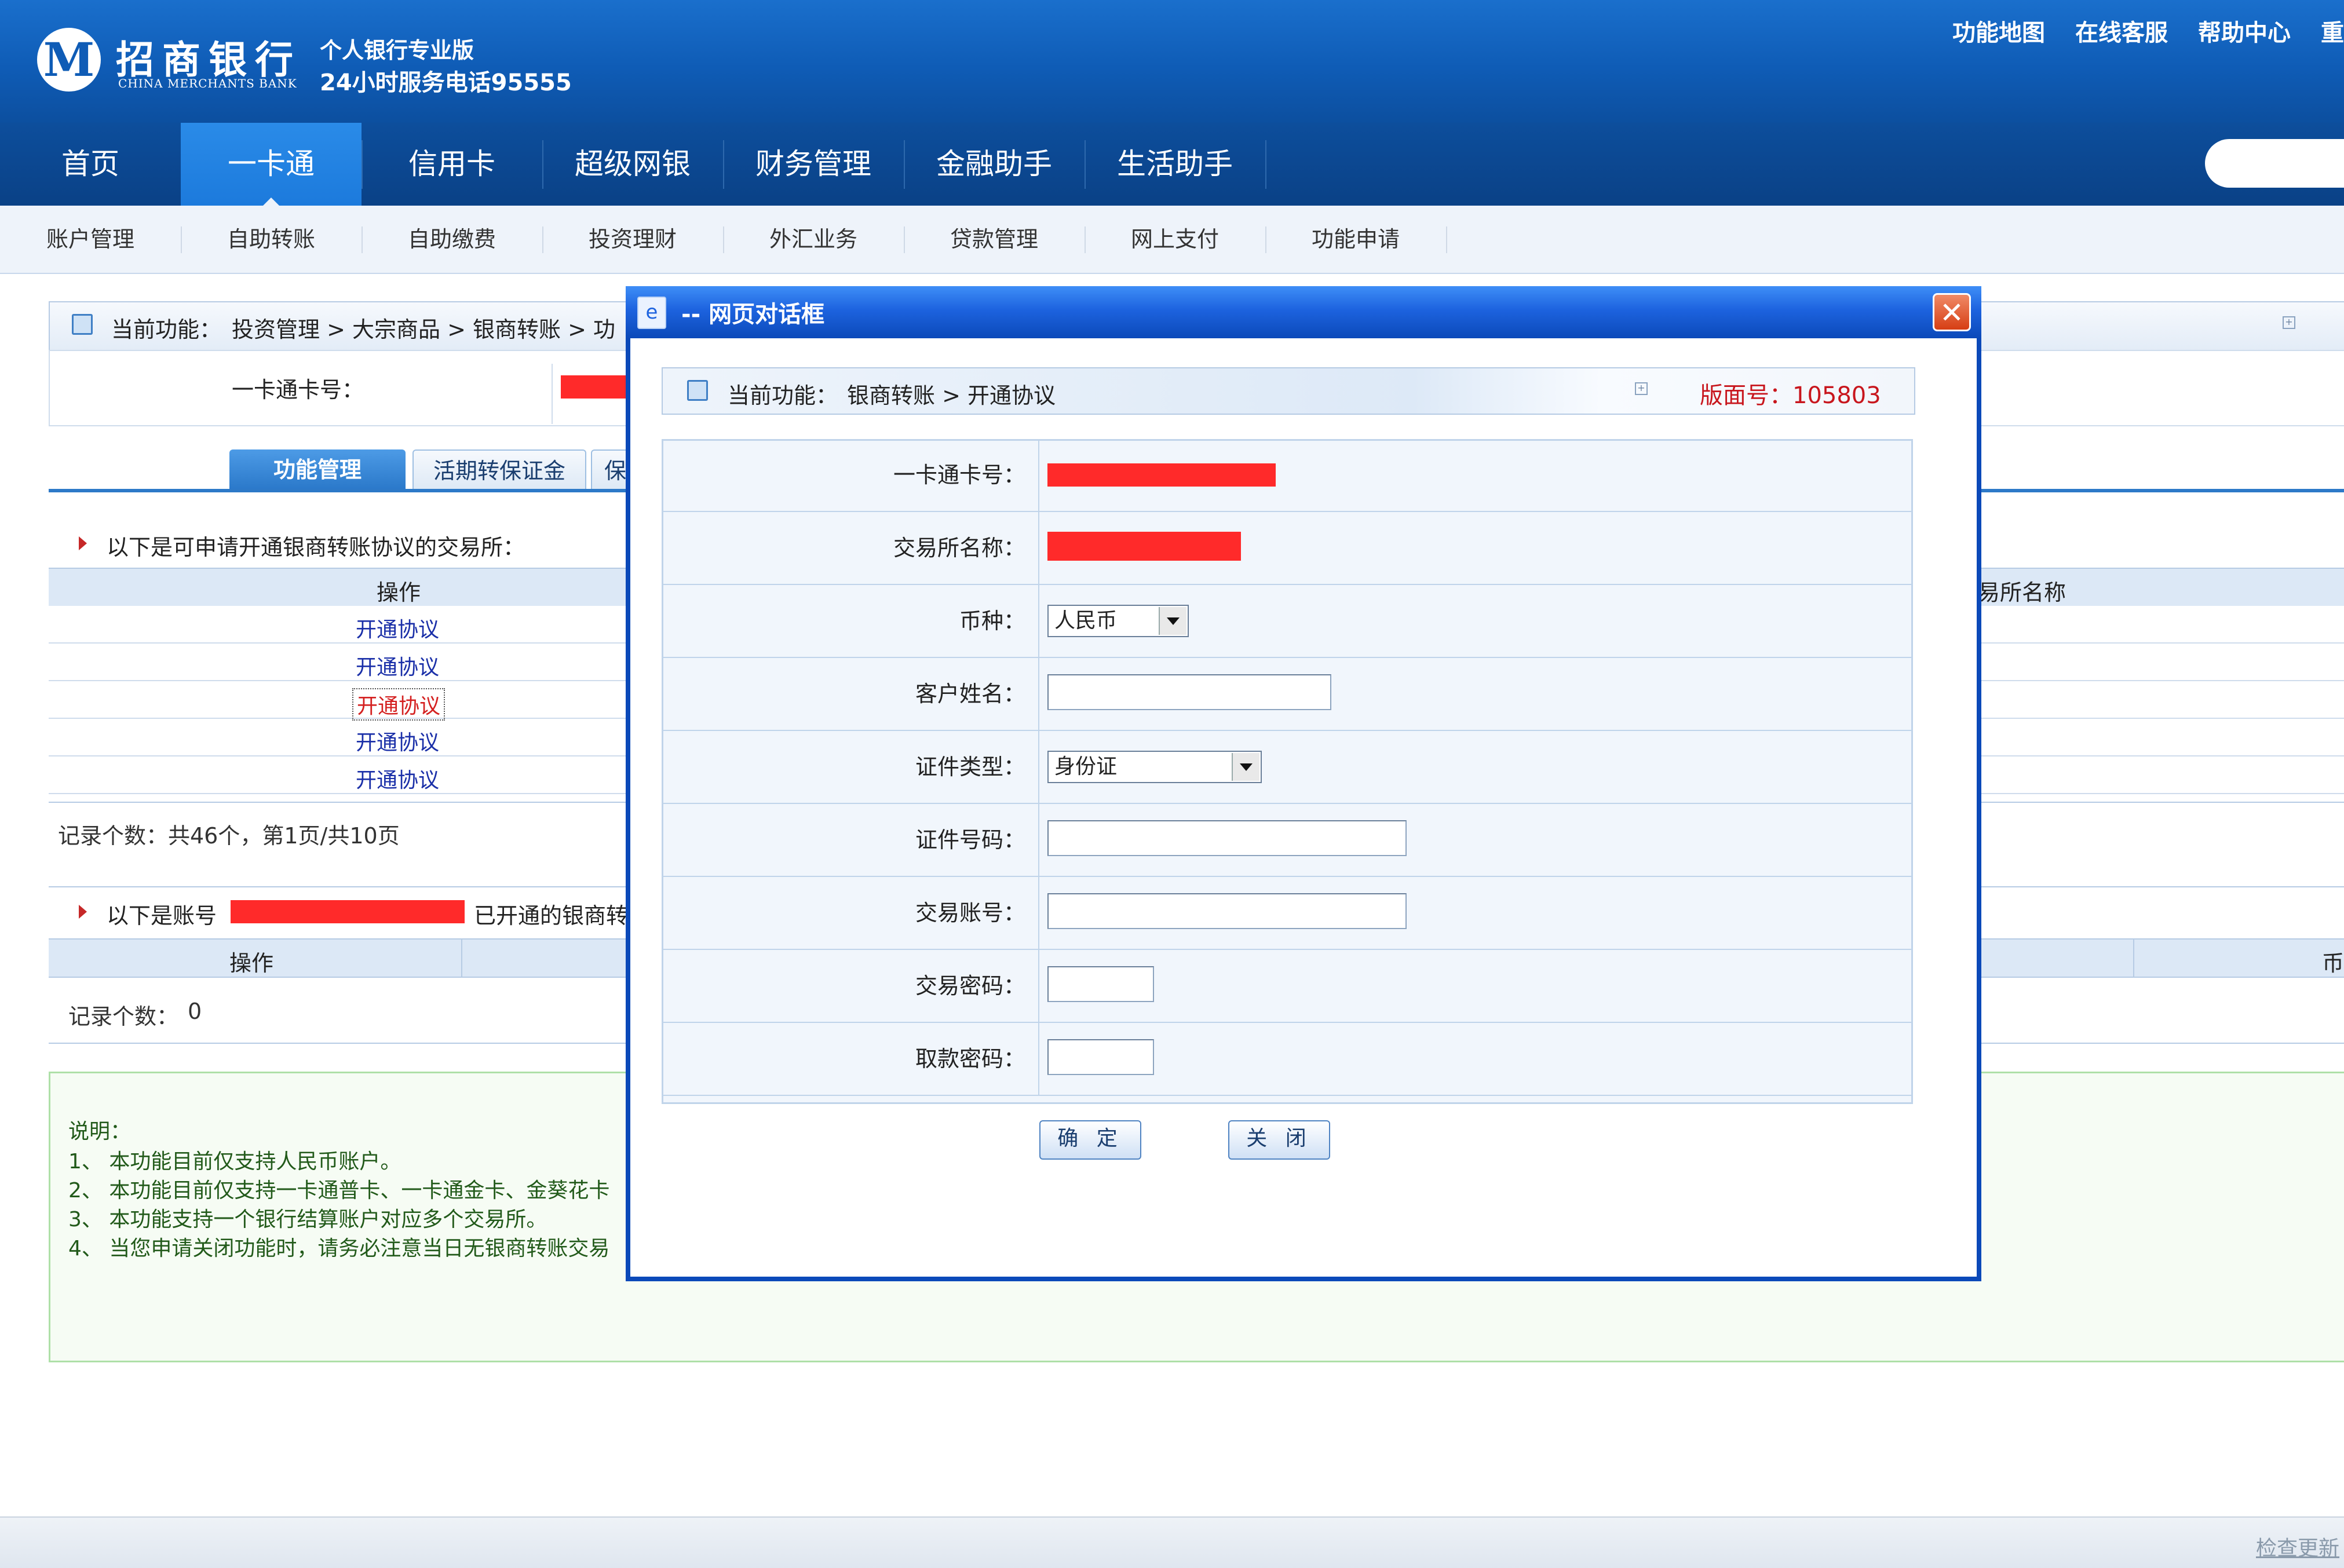 This screenshot has height=1568, width=2344. I want to click on subnav-loan: 贷款管理, so click(994, 239).